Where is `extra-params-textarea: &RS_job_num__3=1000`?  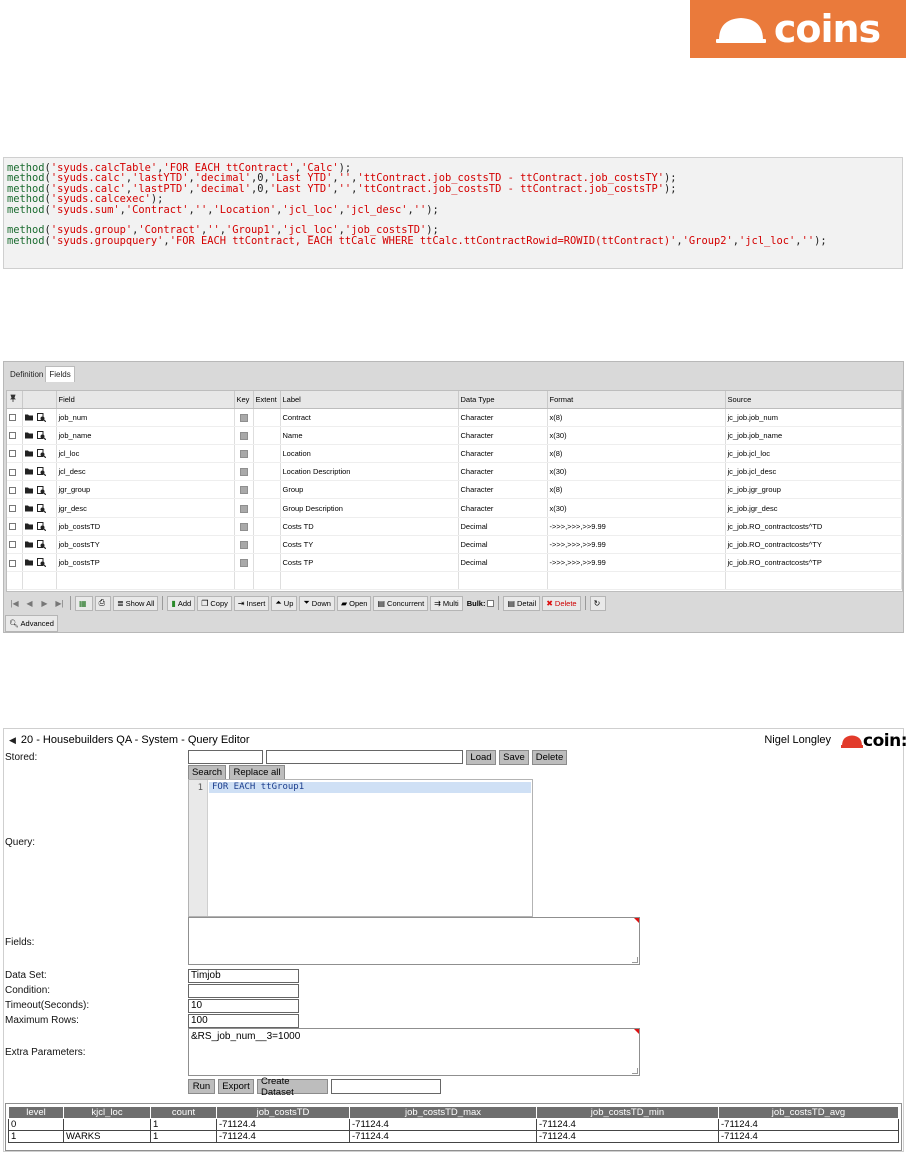 extra-params-textarea: &RS_job_num__3=1000 is located at coordinates (414, 1052).